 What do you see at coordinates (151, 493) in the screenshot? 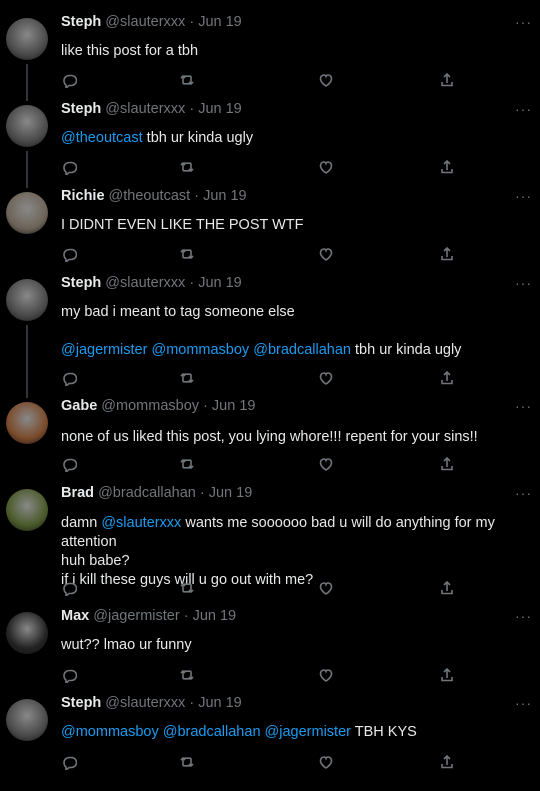
I see `handle: @bradcallahan ·` at bounding box center [151, 493].